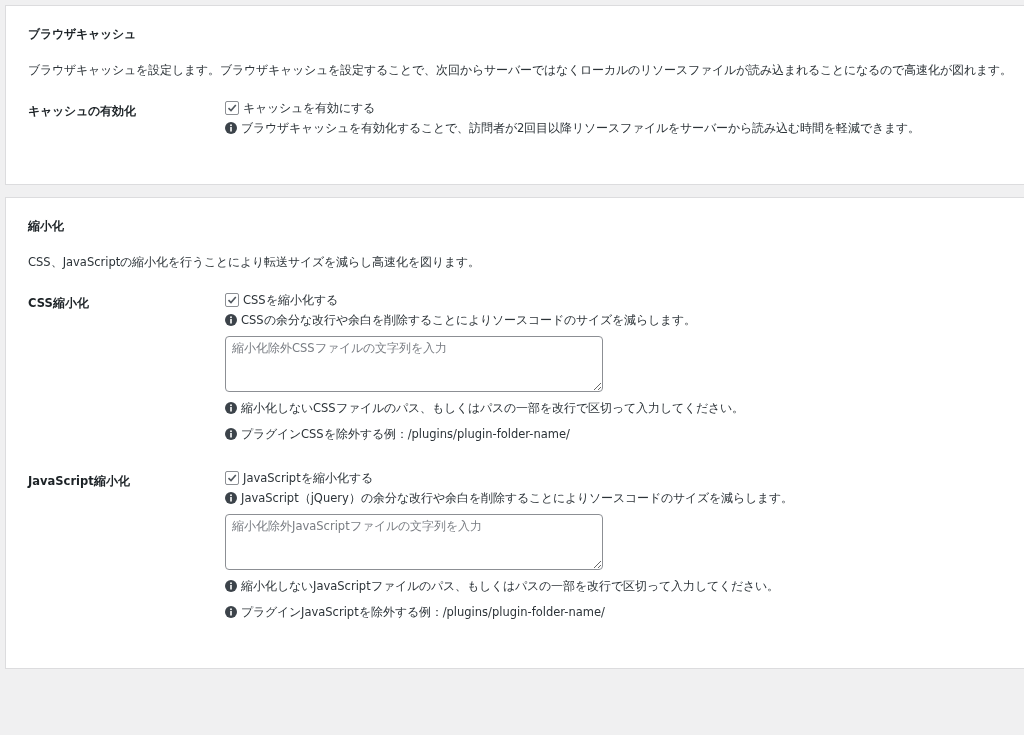 This screenshot has height=735, width=1024. Describe the element at coordinates (517, 498) in the screenshot. I see `help-text: JavaScript（jQuery）の余分な改行や余白を削除することによりソースコードのサイズを減らします。` at that location.